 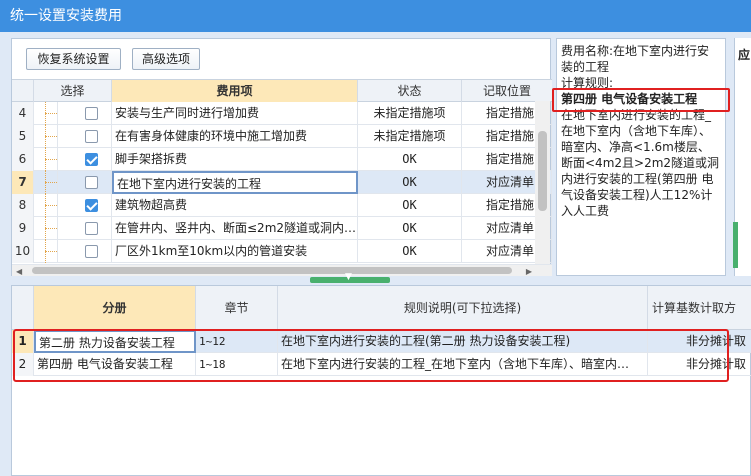 I want to click on side-collapse-handle, so click(x=735, y=245).